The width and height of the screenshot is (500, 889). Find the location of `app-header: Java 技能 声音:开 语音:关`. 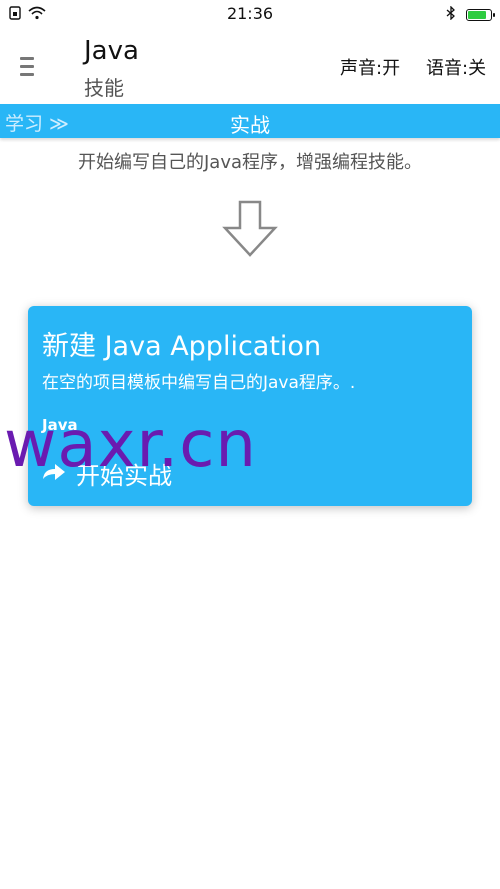

app-header: Java 技能 声音:开 语音:关 is located at coordinates (250, 66).